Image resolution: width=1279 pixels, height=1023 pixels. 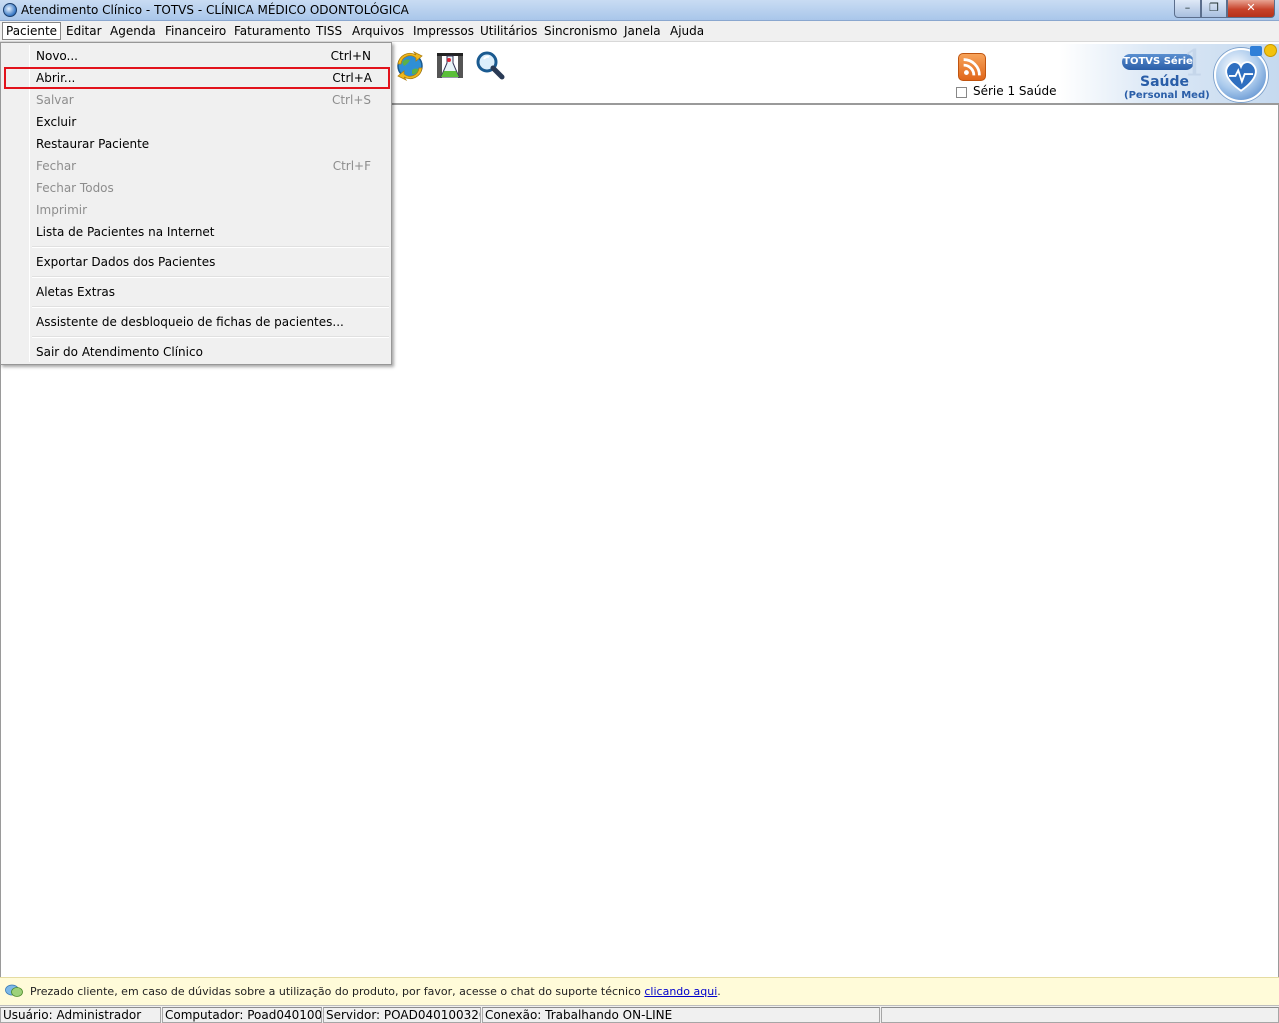 I want to click on menu-item-imprimir: Imprimir, so click(x=196, y=210).